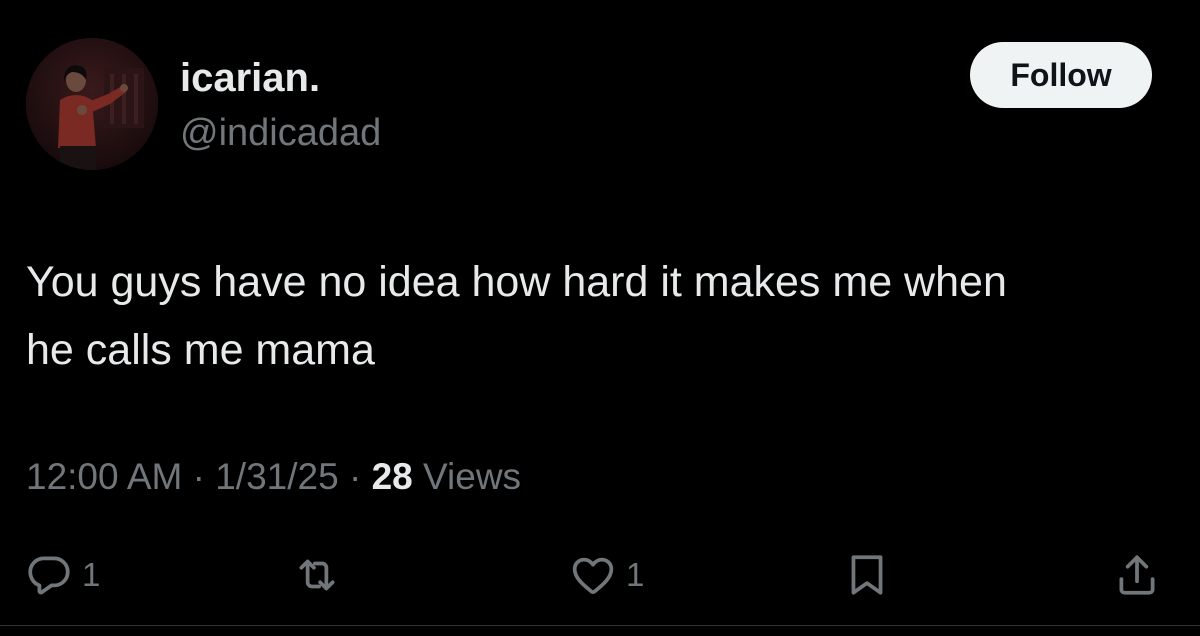  Describe the element at coordinates (472, 476) in the screenshot. I see `views-label: Views` at that location.